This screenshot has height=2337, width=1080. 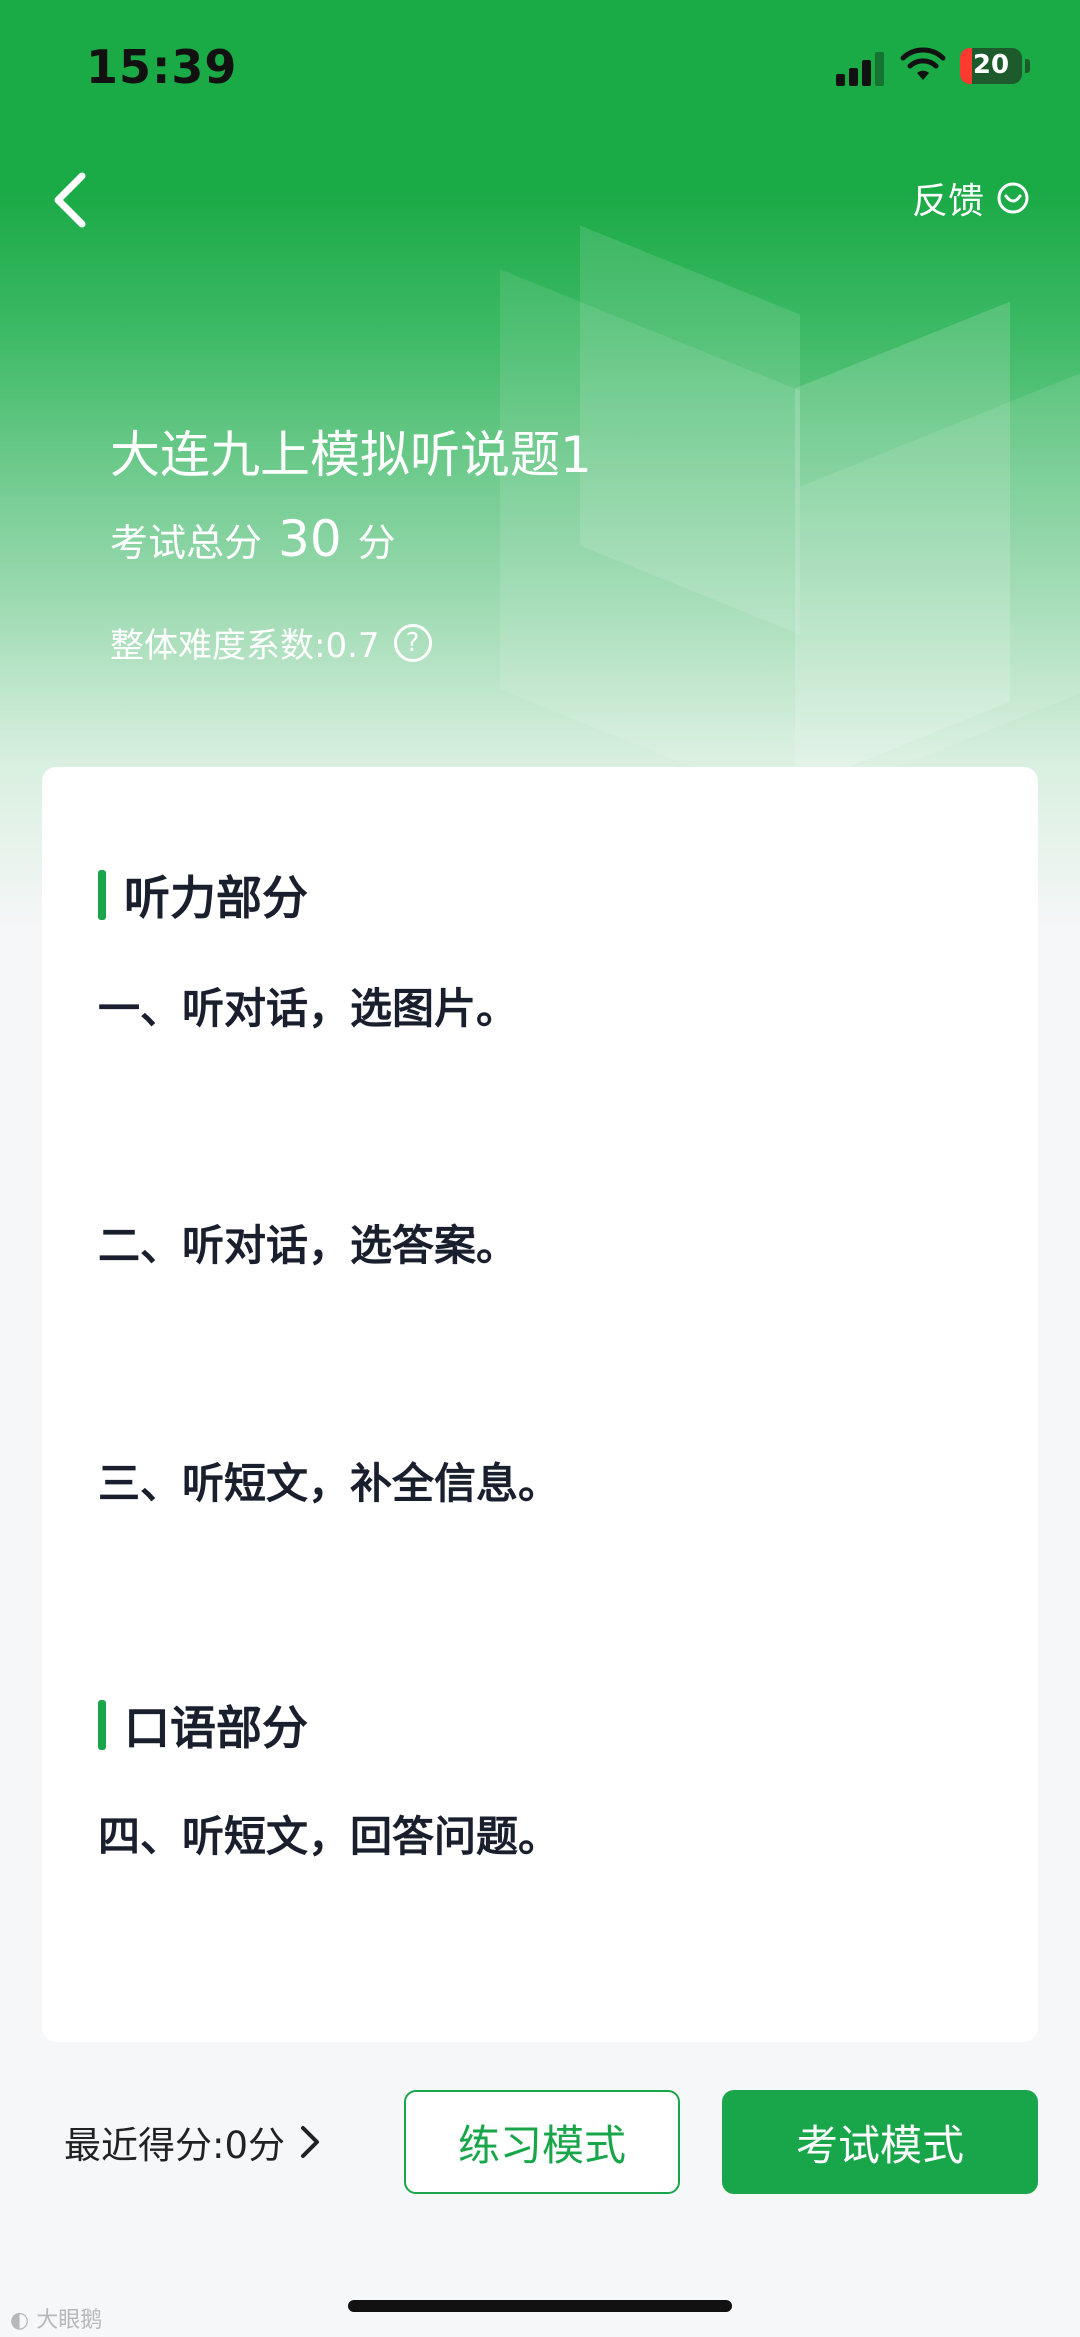 I want to click on score-value: 30, so click(x=310, y=539).